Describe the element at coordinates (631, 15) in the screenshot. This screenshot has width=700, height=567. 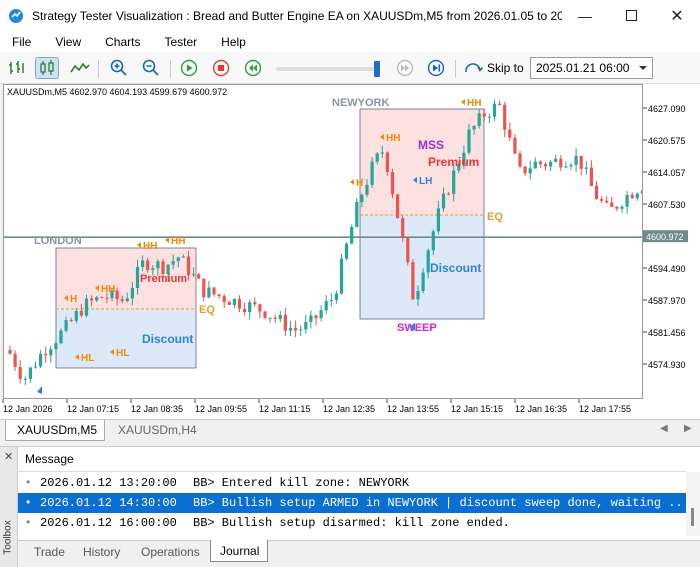
I see `maximize-button` at that location.